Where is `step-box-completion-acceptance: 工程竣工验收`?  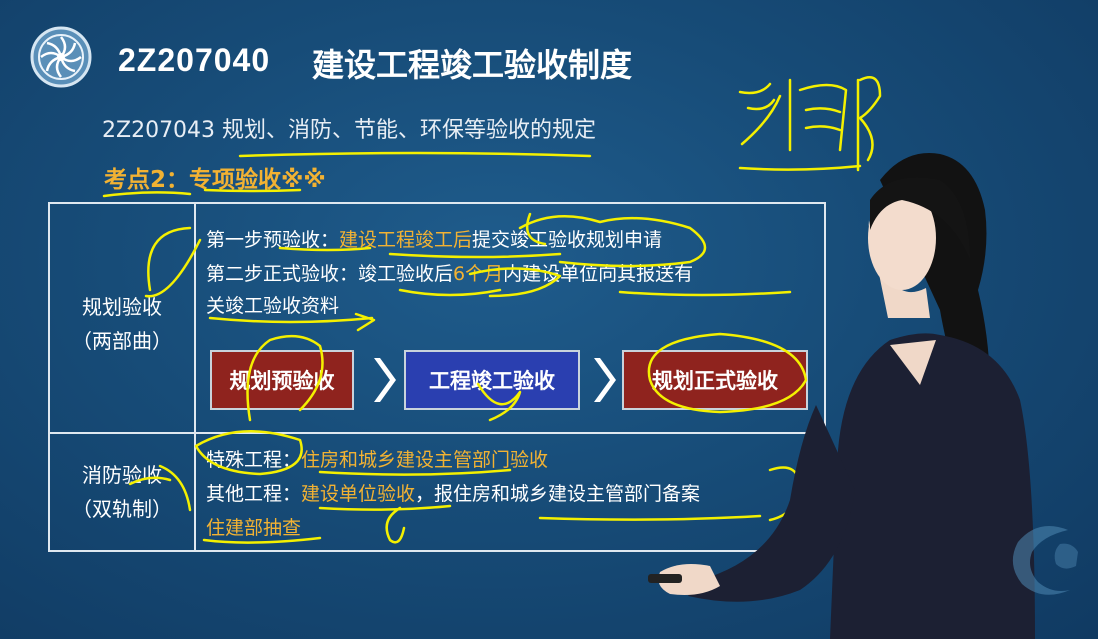
step-box-completion-acceptance: 工程竣工验收 is located at coordinates (492, 380).